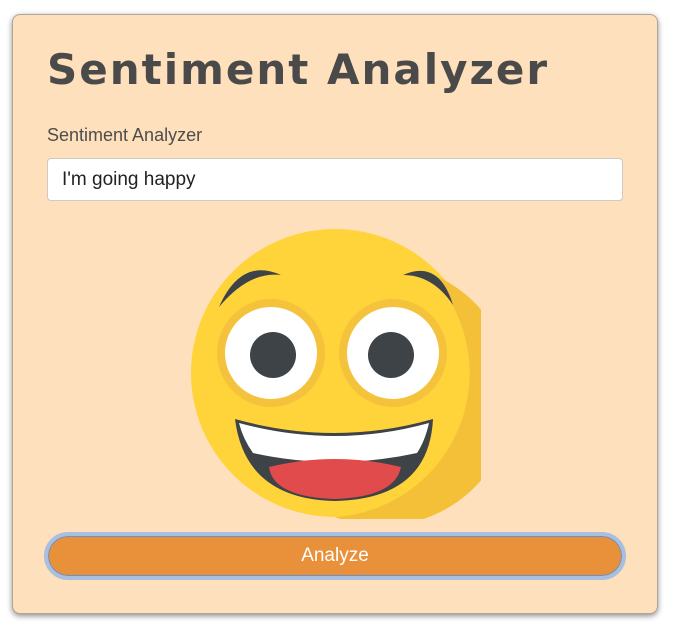  Describe the element at coordinates (391, 355) in the screenshot. I see `right-pupil` at that location.